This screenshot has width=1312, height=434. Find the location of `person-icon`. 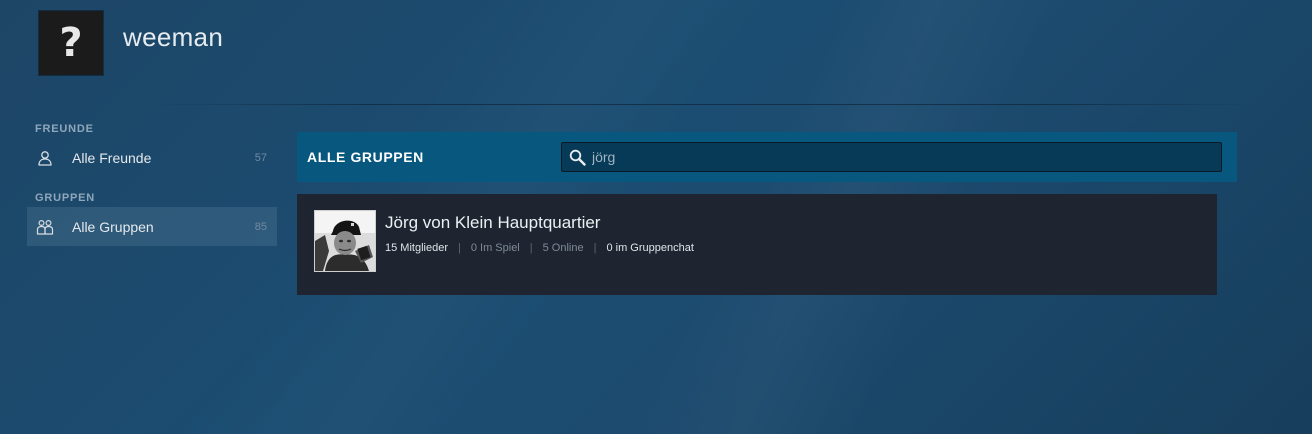

person-icon is located at coordinates (45, 158).